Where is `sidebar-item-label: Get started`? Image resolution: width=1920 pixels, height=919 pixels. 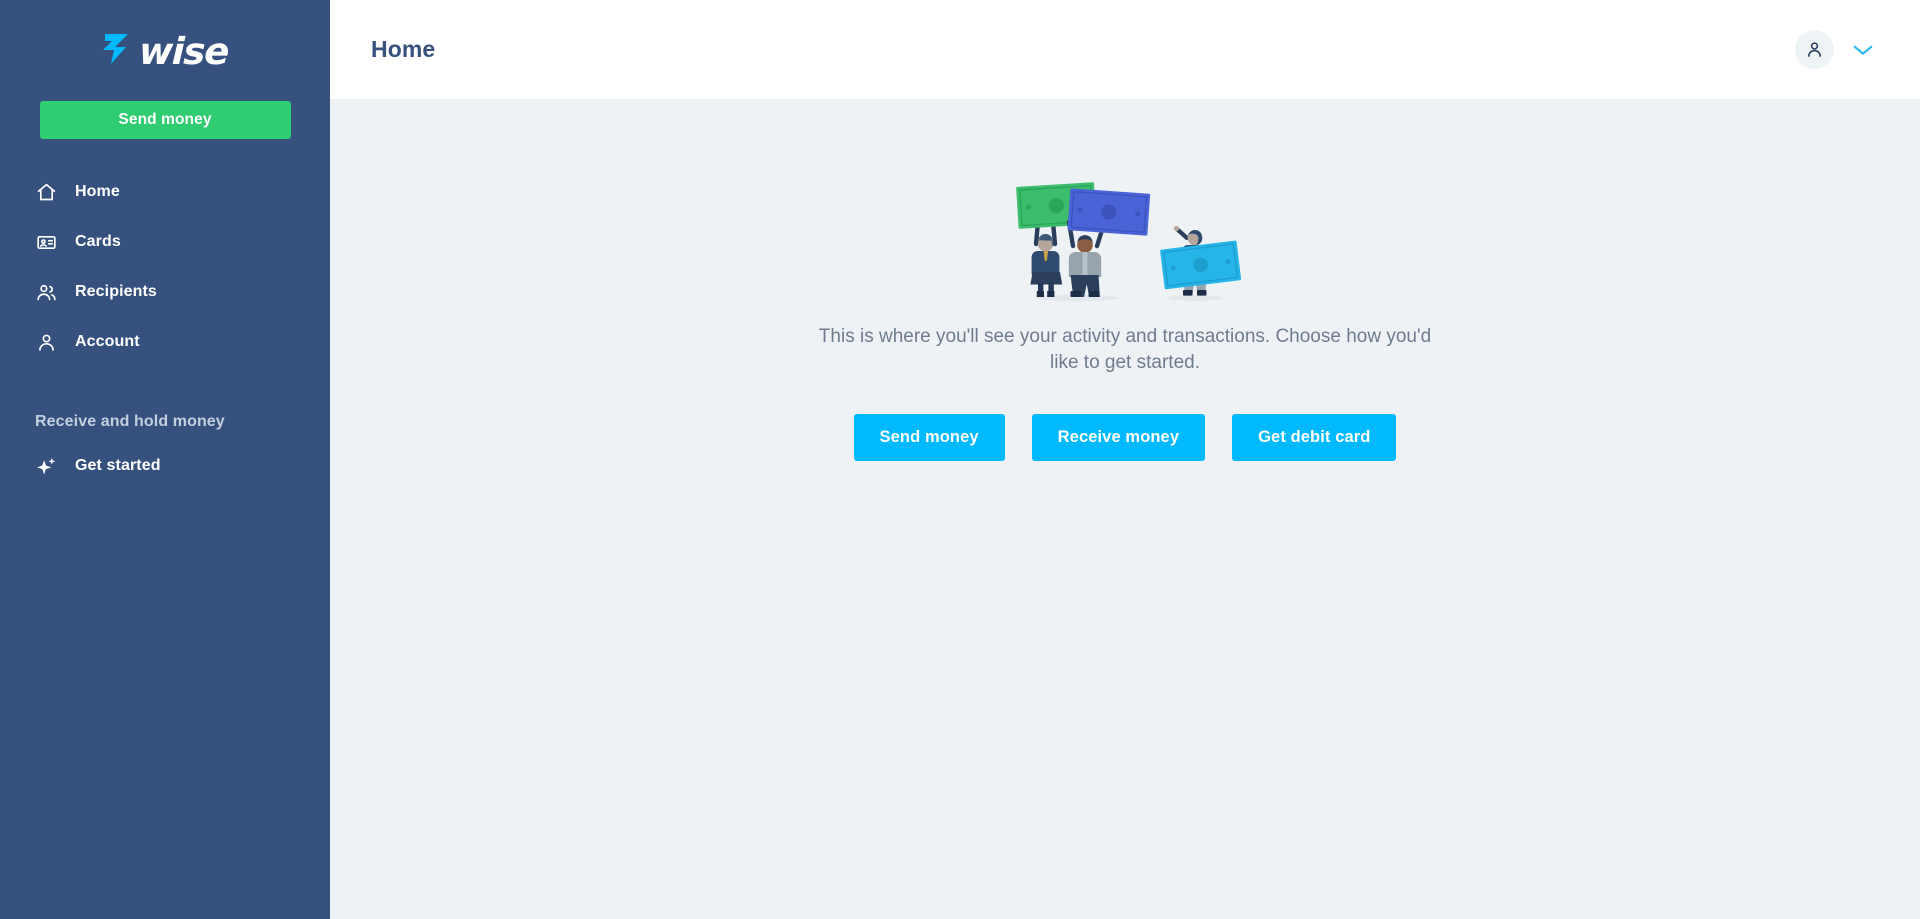
sidebar-item-label: Get started is located at coordinates (118, 465).